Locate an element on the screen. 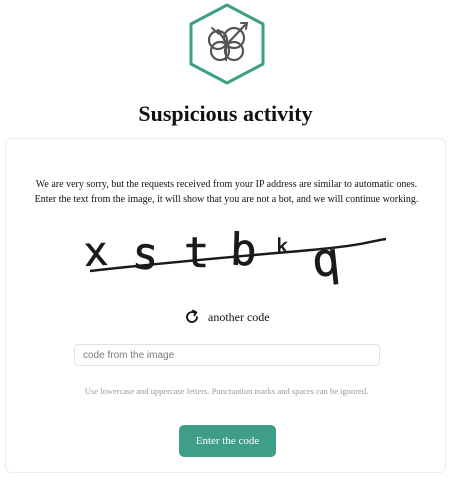  captcha-code-input is located at coordinates (227, 355).